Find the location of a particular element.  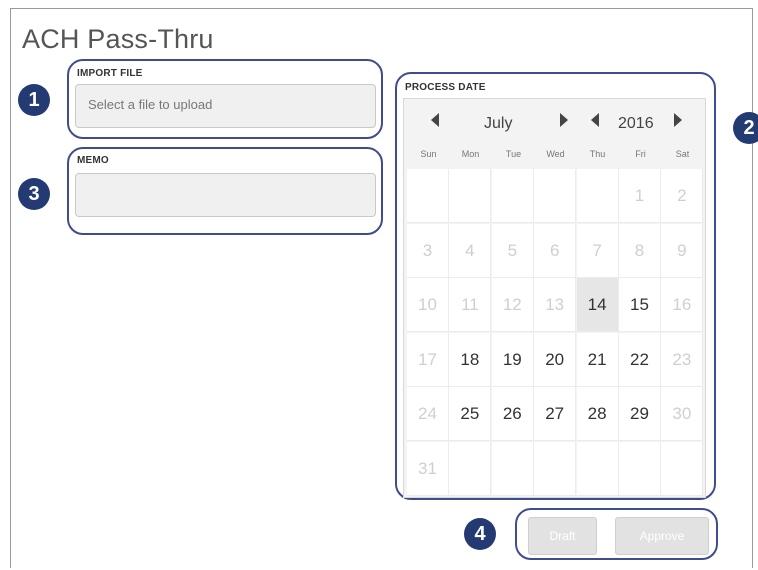

prev-year-icon is located at coordinates (595, 120).